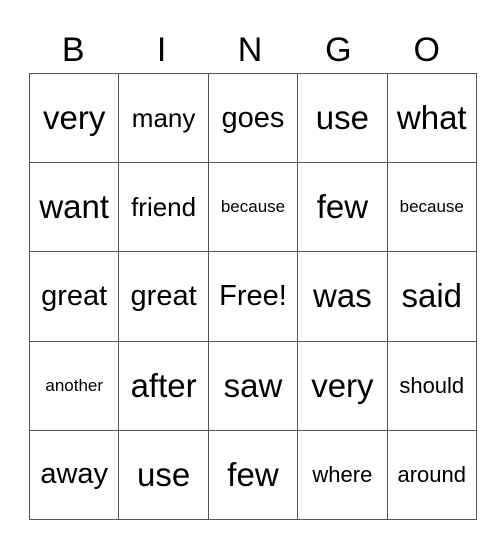 This screenshot has width=500, height=544. Describe the element at coordinates (342, 296) in the screenshot. I see `bingo-cell: was` at that location.